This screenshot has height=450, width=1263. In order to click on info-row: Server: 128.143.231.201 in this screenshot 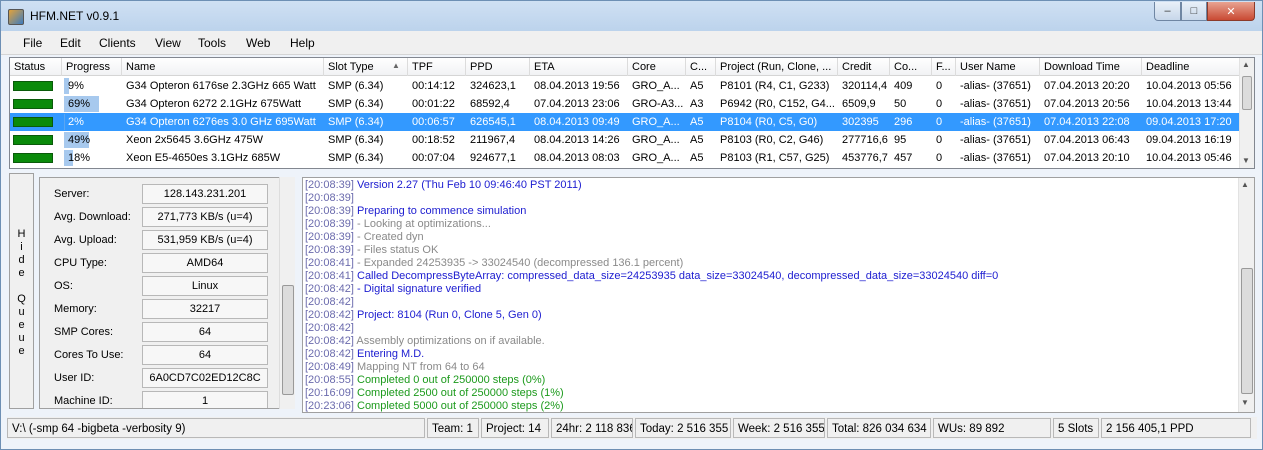, I will do `click(164, 195)`.